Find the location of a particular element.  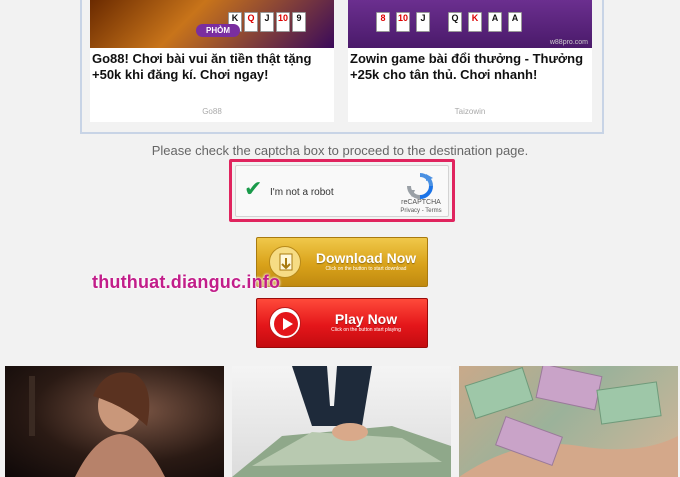

ad-image-zowin: 8 10 J Q K A A w88pro.com is located at coordinates (470, 24).